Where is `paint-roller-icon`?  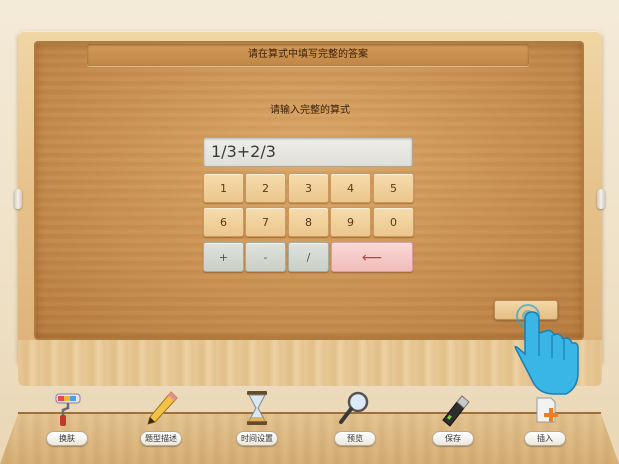 paint-roller-icon is located at coordinates (68, 409).